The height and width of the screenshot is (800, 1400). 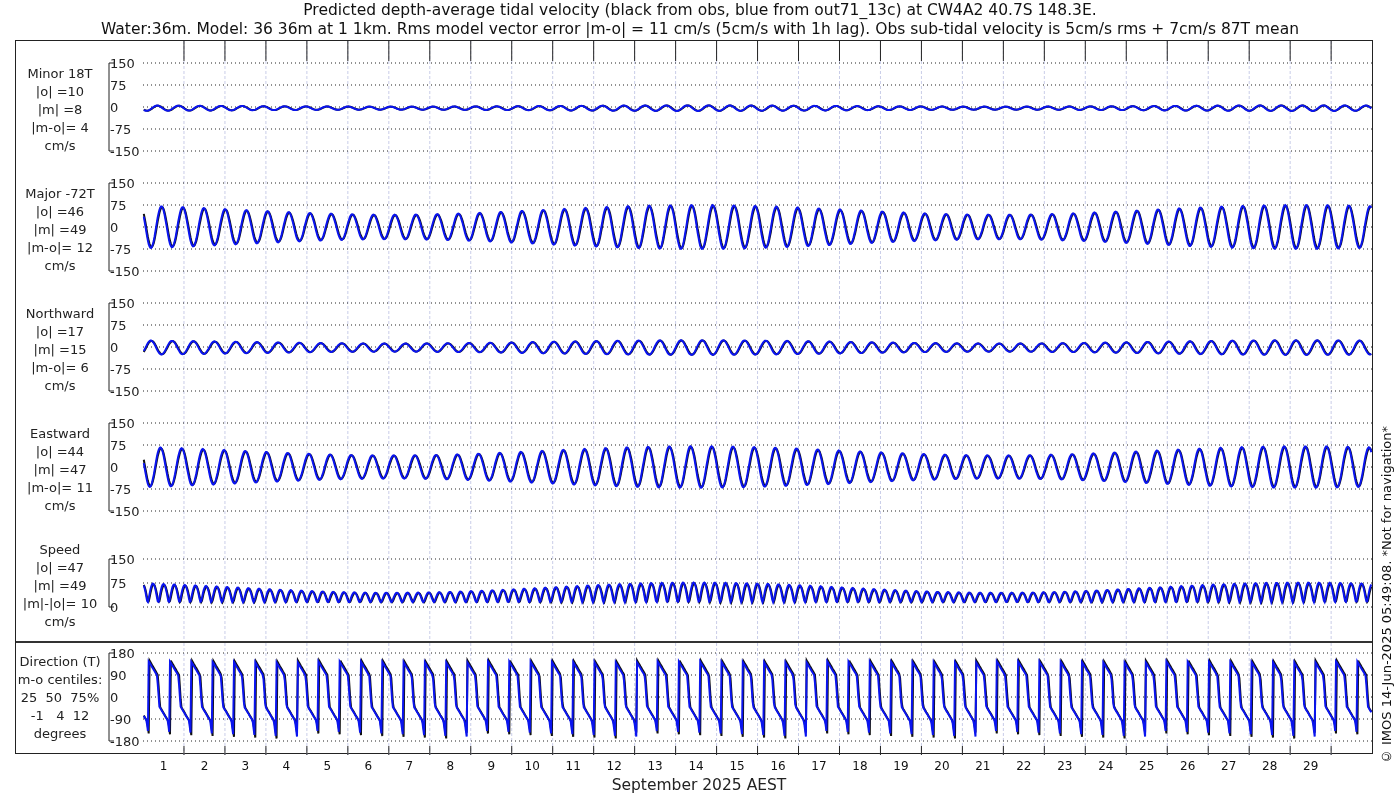 I want to click on x-tick-label: 28, so click(x=1270, y=766).